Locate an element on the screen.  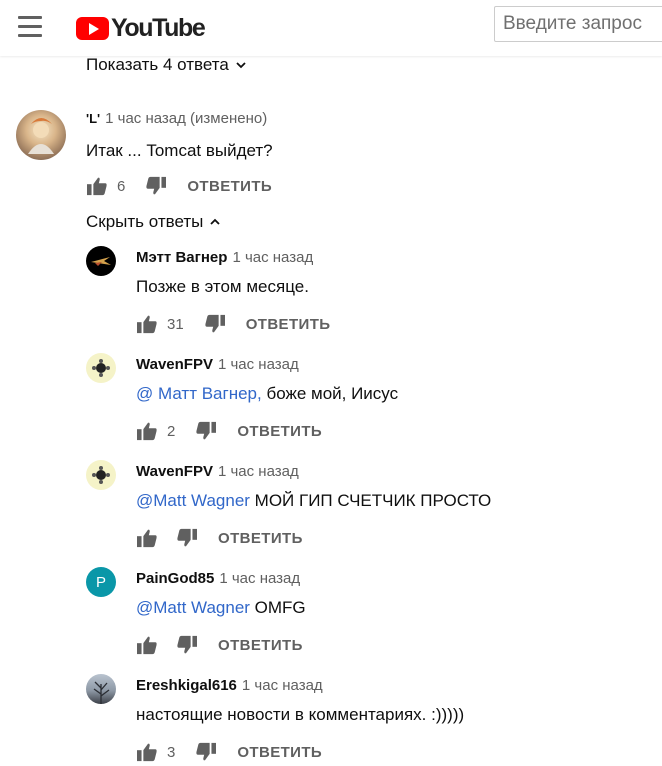
reply-text: Позже в этом месяце. is located at coordinates (222, 287).